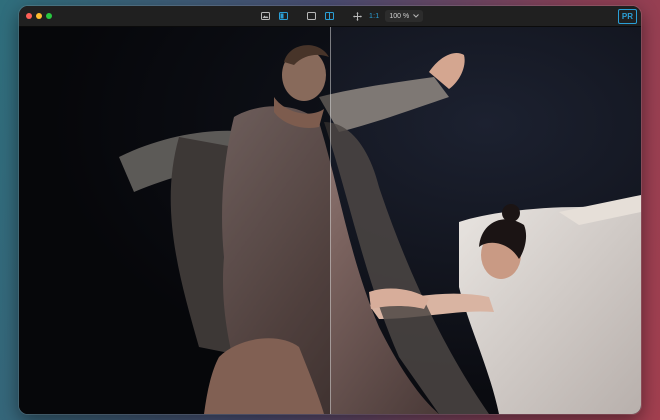 The image size is (660, 420). I want to click on chevron-down-icon, so click(416, 16).